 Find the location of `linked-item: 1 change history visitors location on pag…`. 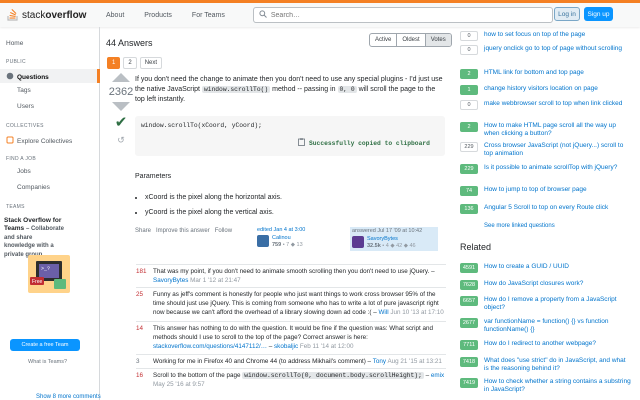

linked-item: 1 change history visitors location on pag… is located at coordinates (547, 90).